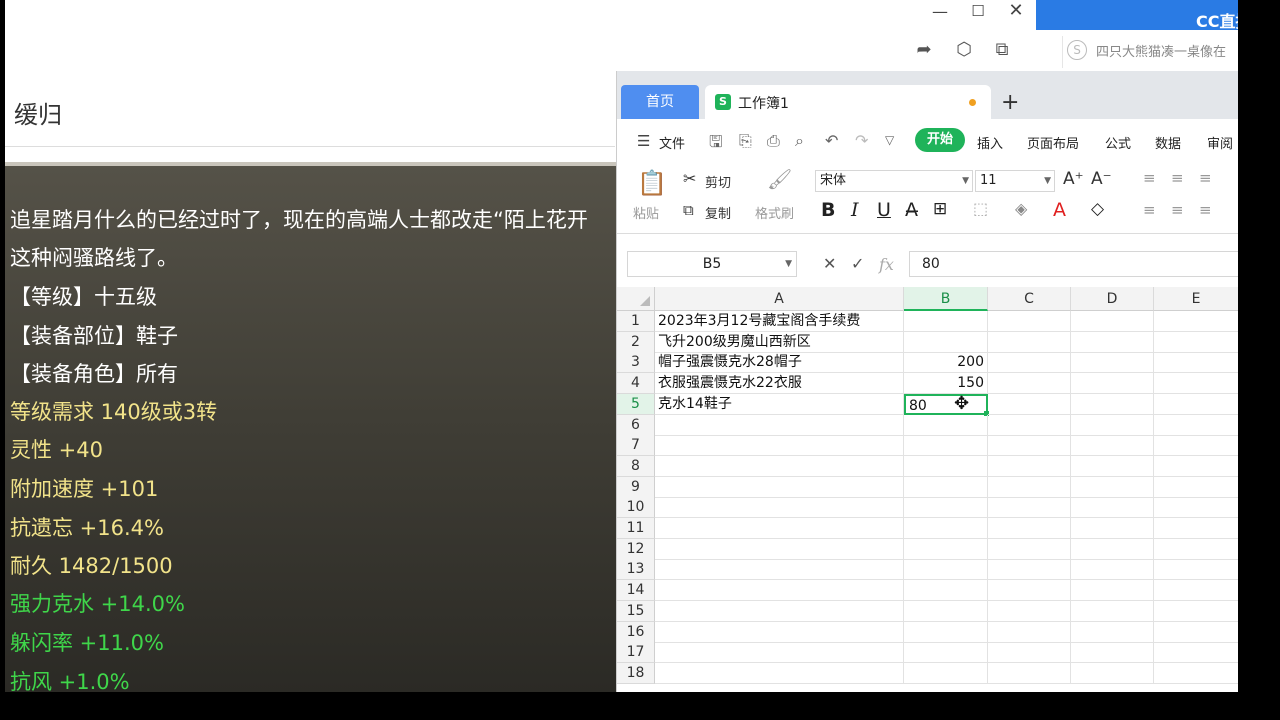  I want to click on cell-e2, so click(1196, 342).